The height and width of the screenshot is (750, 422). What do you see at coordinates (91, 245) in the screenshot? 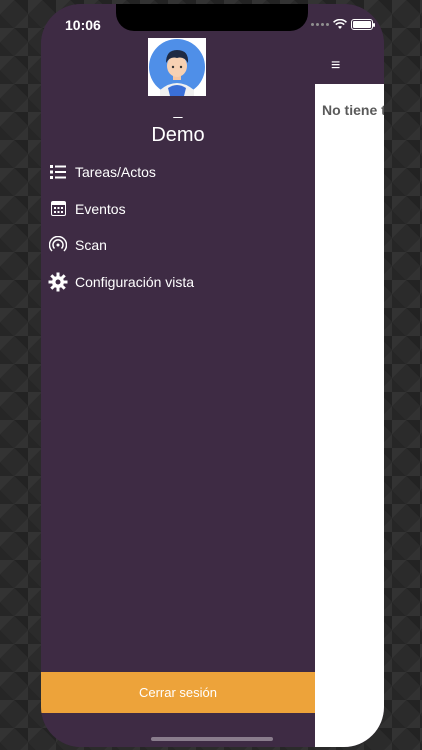
I see `menu-item-label: Scan` at bounding box center [91, 245].